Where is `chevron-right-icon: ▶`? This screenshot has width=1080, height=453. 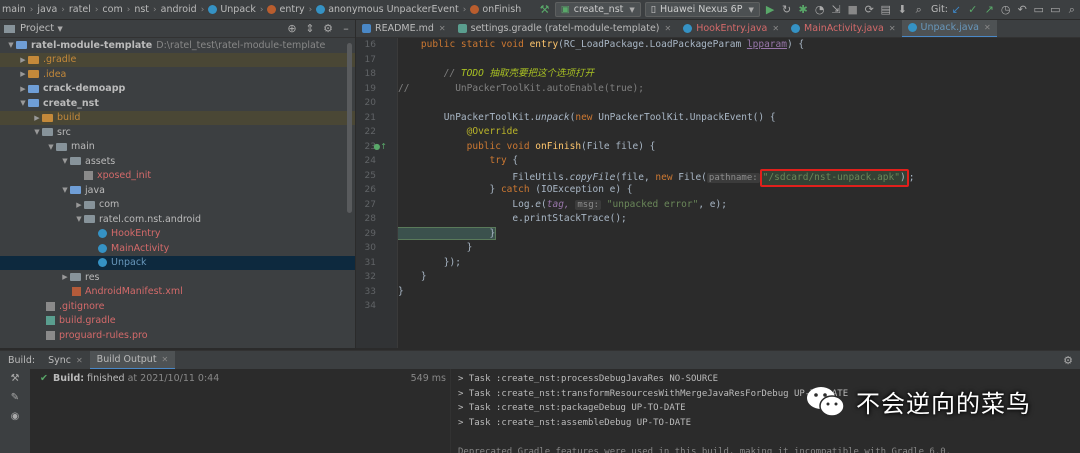
chevron-right-icon: ▶ is located at coordinates (23, 88).